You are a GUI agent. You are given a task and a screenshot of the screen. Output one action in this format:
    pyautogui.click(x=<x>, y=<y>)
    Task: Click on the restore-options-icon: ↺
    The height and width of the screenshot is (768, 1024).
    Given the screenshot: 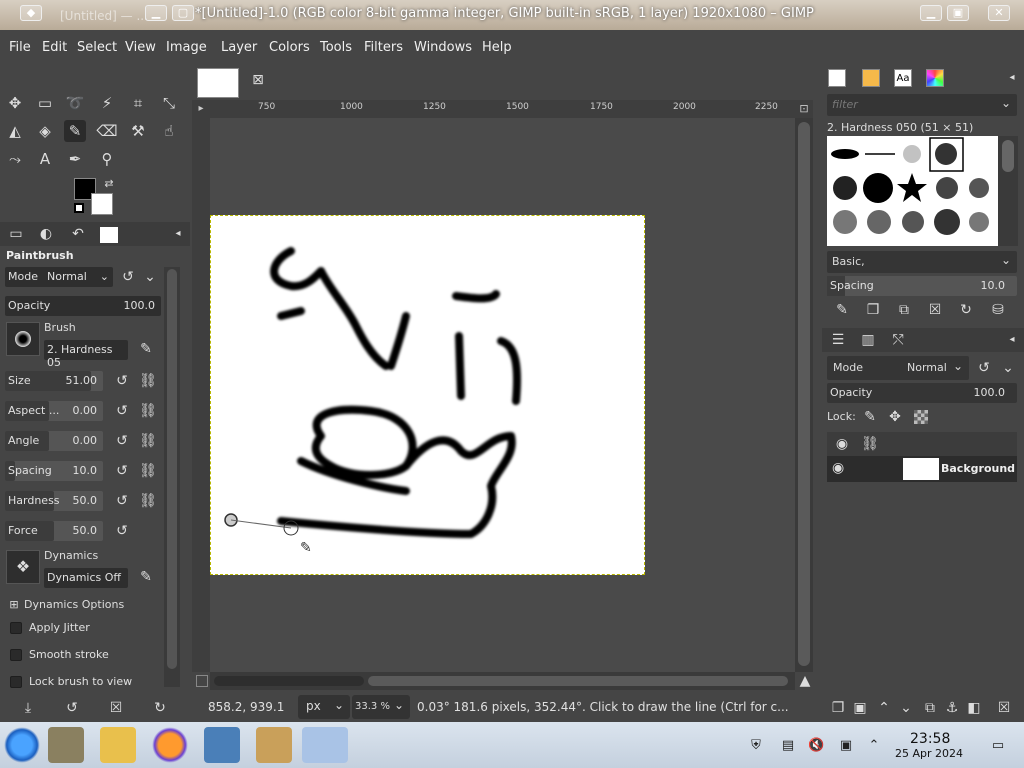 What is the action you would take?
    pyautogui.click(x=72, y=708)
    